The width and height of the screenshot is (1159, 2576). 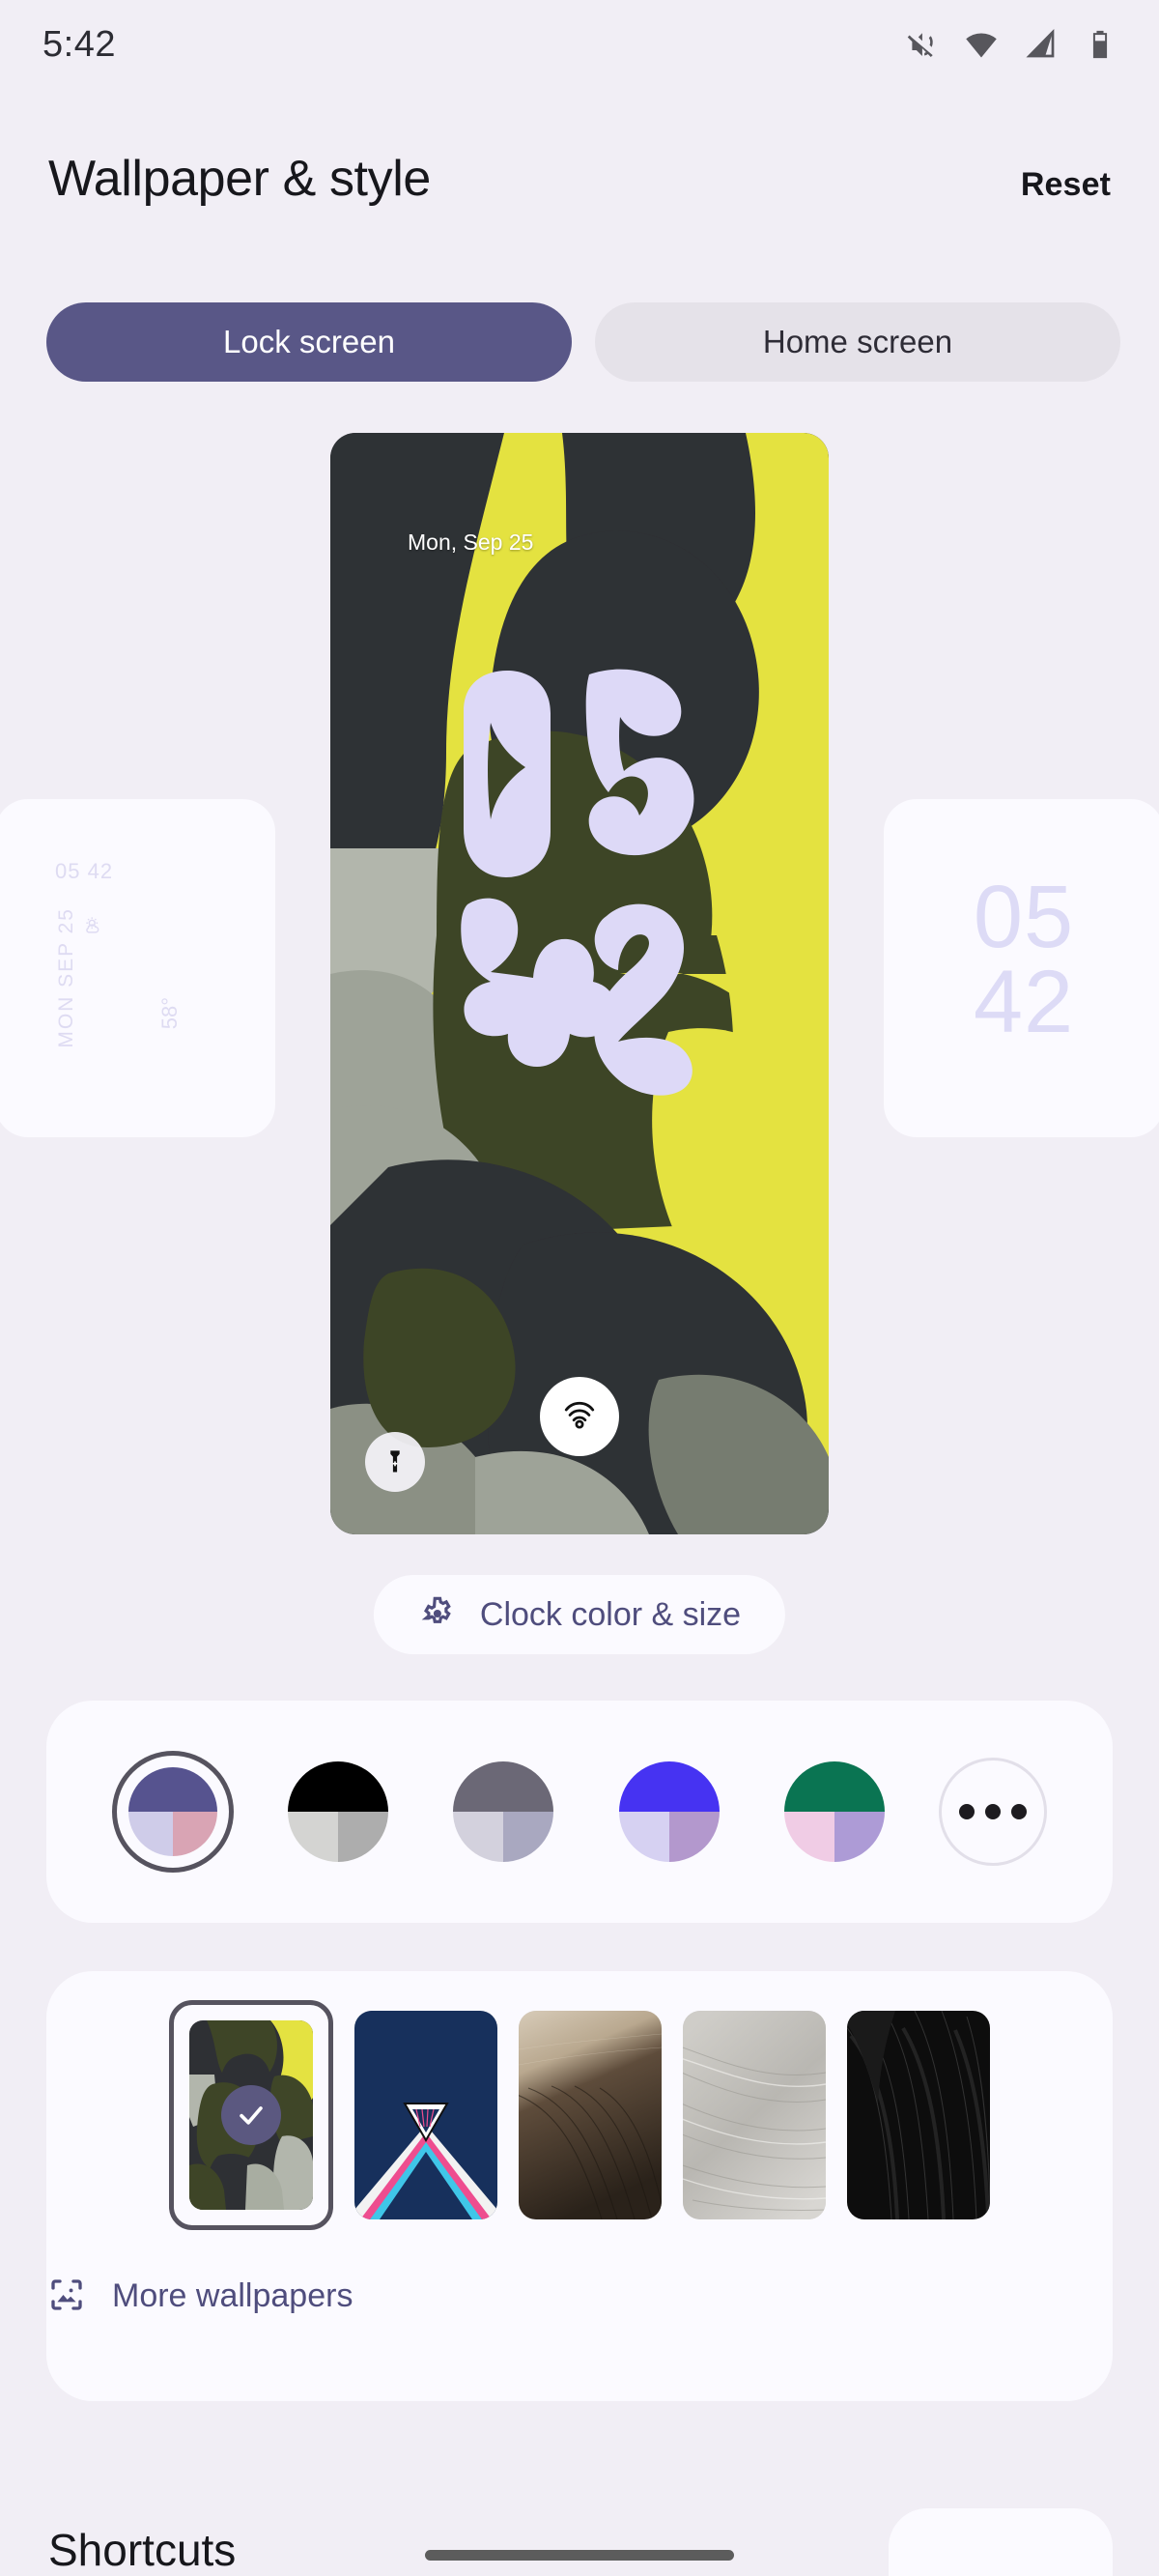 I want to click on preview-next-clock-hours: 05, so click(x=1024, y=917).